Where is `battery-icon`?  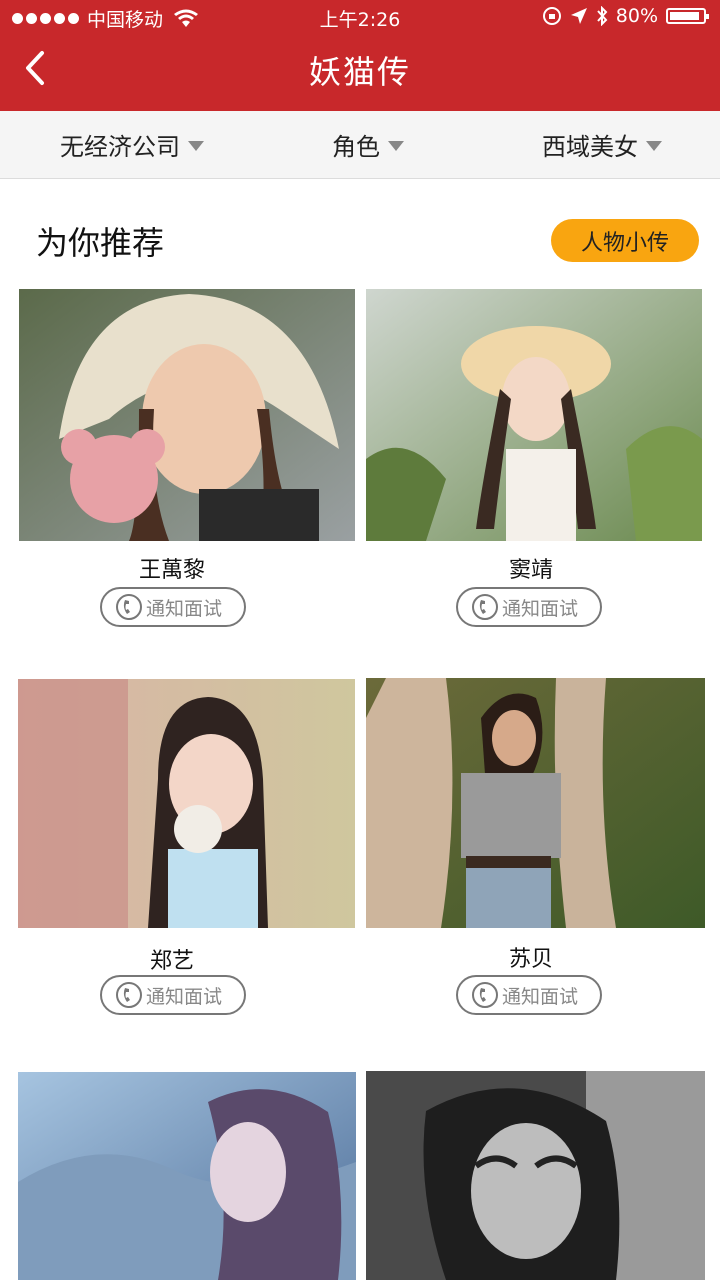
battery-icon is located at coordinates (687, 16).